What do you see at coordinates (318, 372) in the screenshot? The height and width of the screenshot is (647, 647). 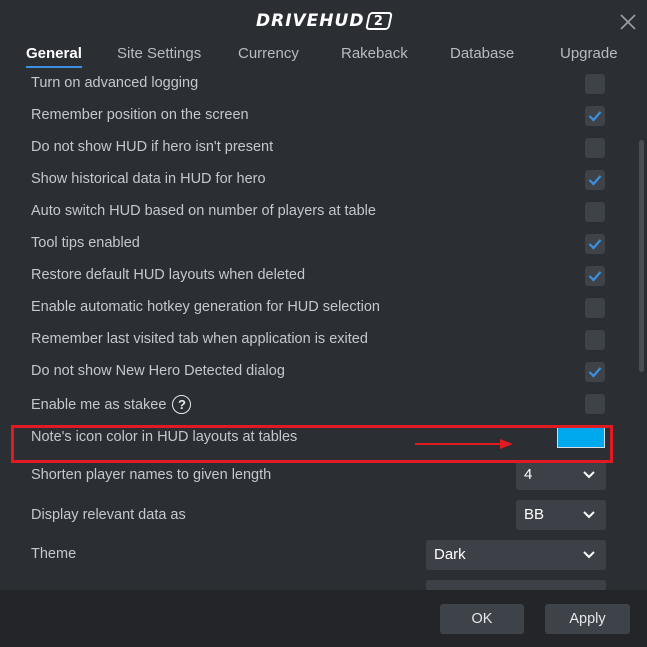 I see `setting-row-new-hero-dialog: Do not show New Hero Detected dialog` at bounding box center [318, 372].